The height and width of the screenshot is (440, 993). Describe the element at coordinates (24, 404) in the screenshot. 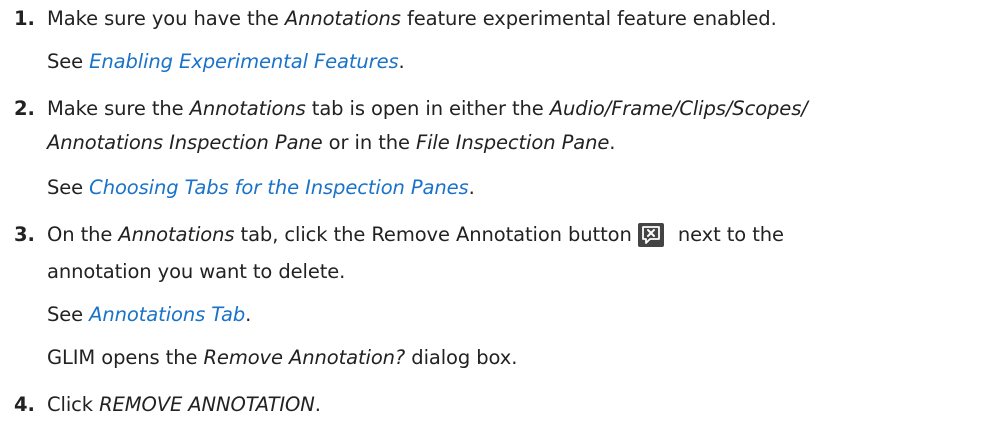

I see `step-number: 4.` at that location.